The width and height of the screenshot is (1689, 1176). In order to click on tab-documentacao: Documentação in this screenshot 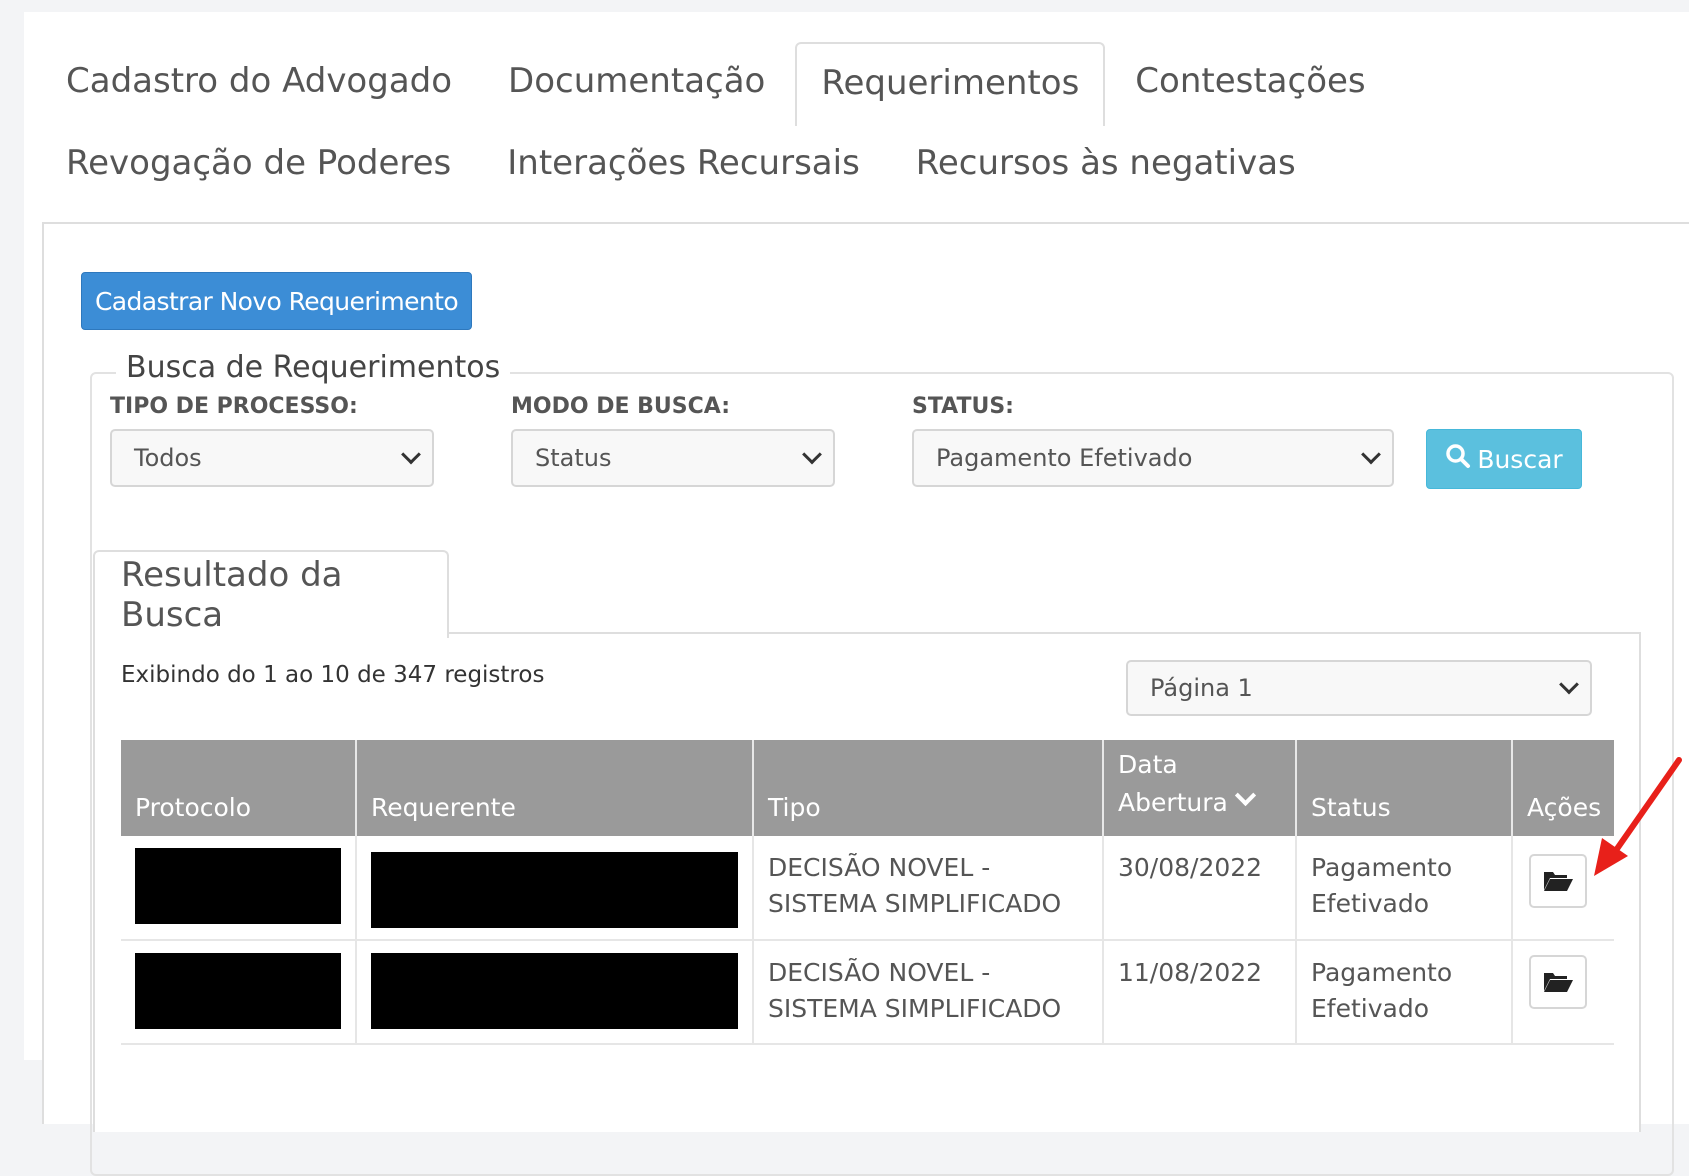, I will do `click(637, 74)`.